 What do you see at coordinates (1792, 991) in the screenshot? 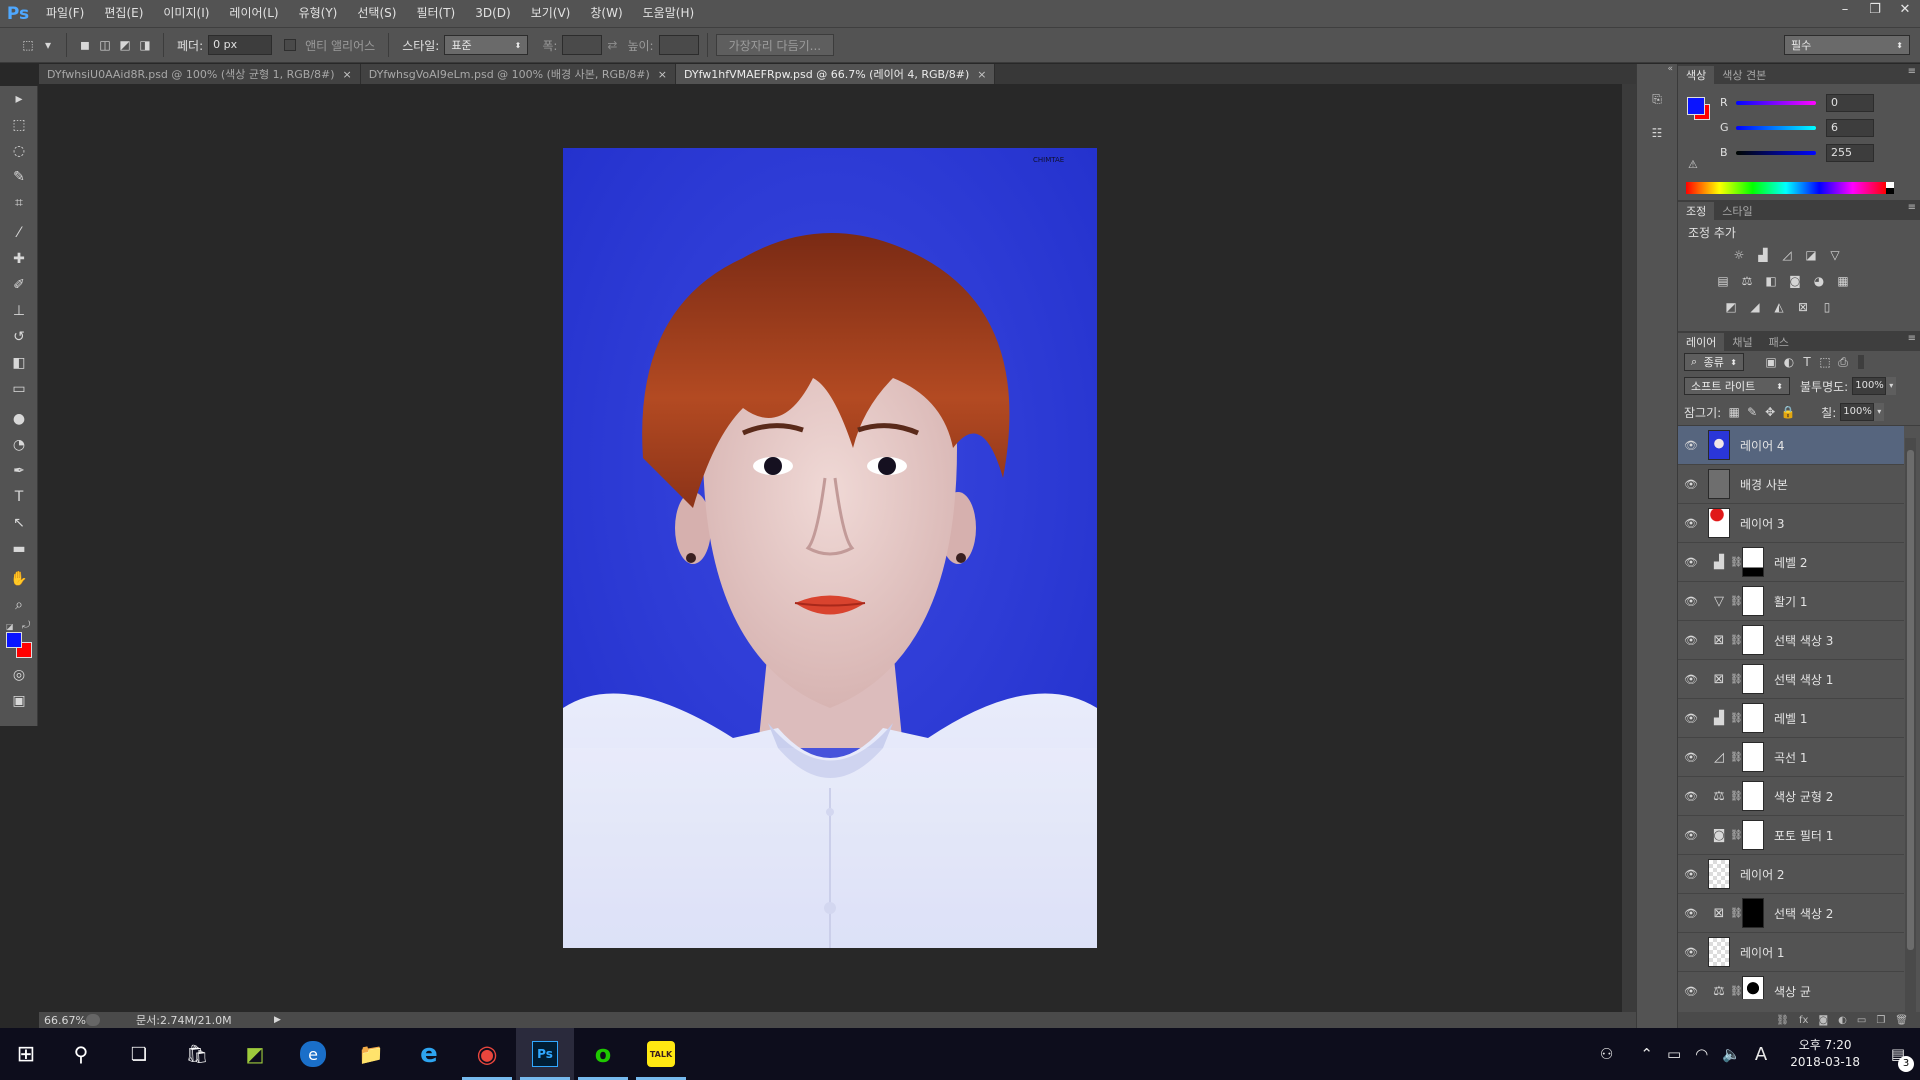
I see `layer-name: 색상 균` at bounding box center [1792, 991].